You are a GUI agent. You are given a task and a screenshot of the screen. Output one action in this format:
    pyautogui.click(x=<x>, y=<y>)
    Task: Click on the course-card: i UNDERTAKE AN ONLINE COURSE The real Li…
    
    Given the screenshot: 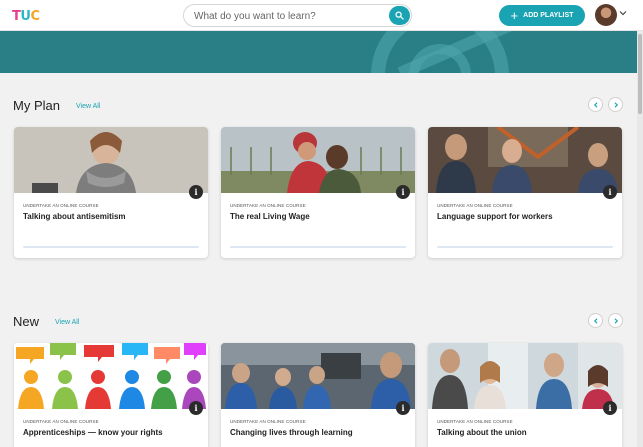 What is the action you would take?
    pyautogui.click(x=318, y=192)
    